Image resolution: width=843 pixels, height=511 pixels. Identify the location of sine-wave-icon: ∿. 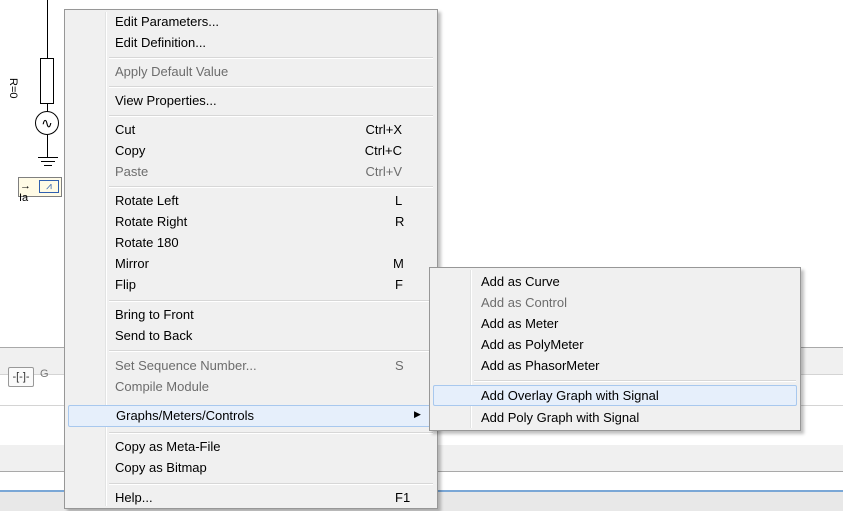
(47, 122).